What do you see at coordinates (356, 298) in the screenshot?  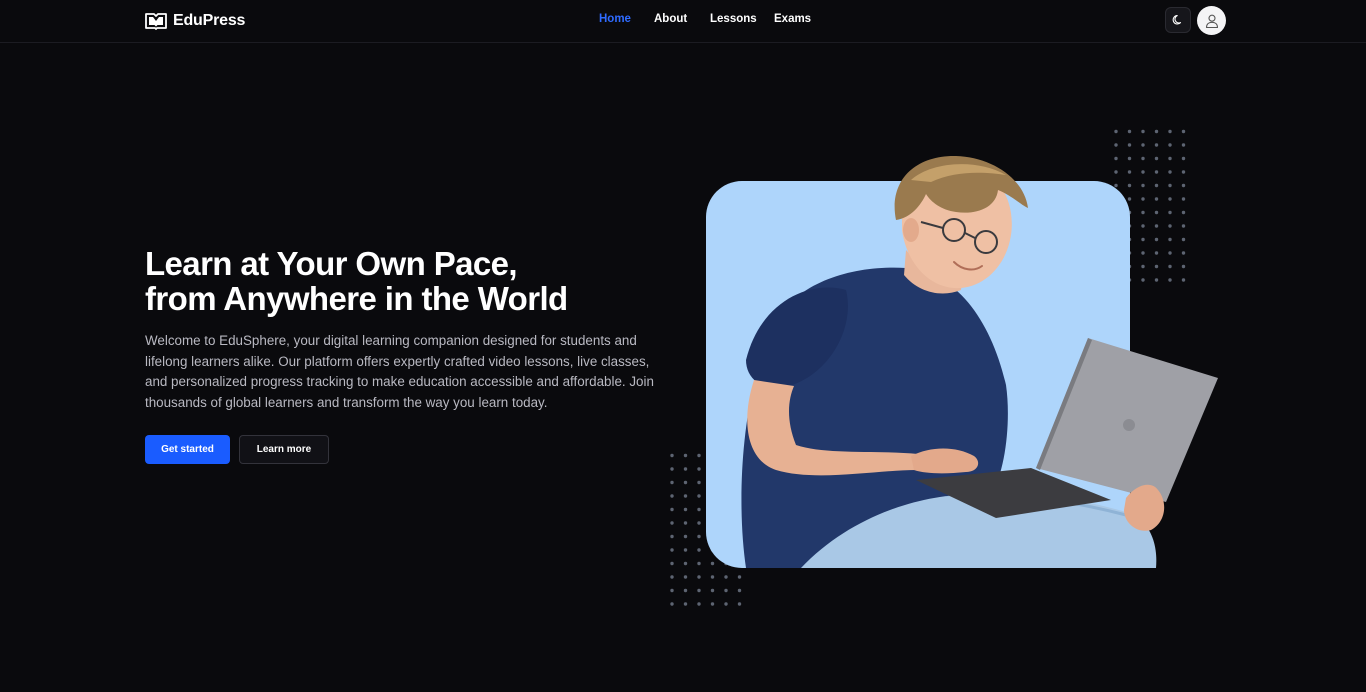 I see `hero-title-line-2: from Anywhere in the World` at bounding box center [356, 298].